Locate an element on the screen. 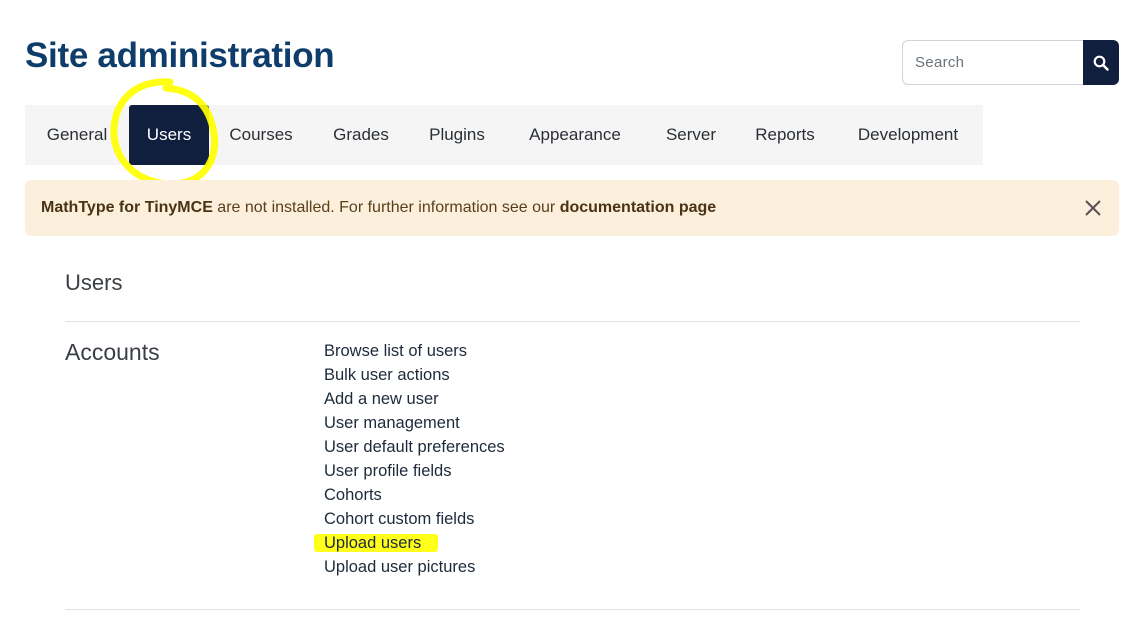 This screenshot has height=627, width=1129. link-cohorts: Cohorts is located at coordinates (353, 495).